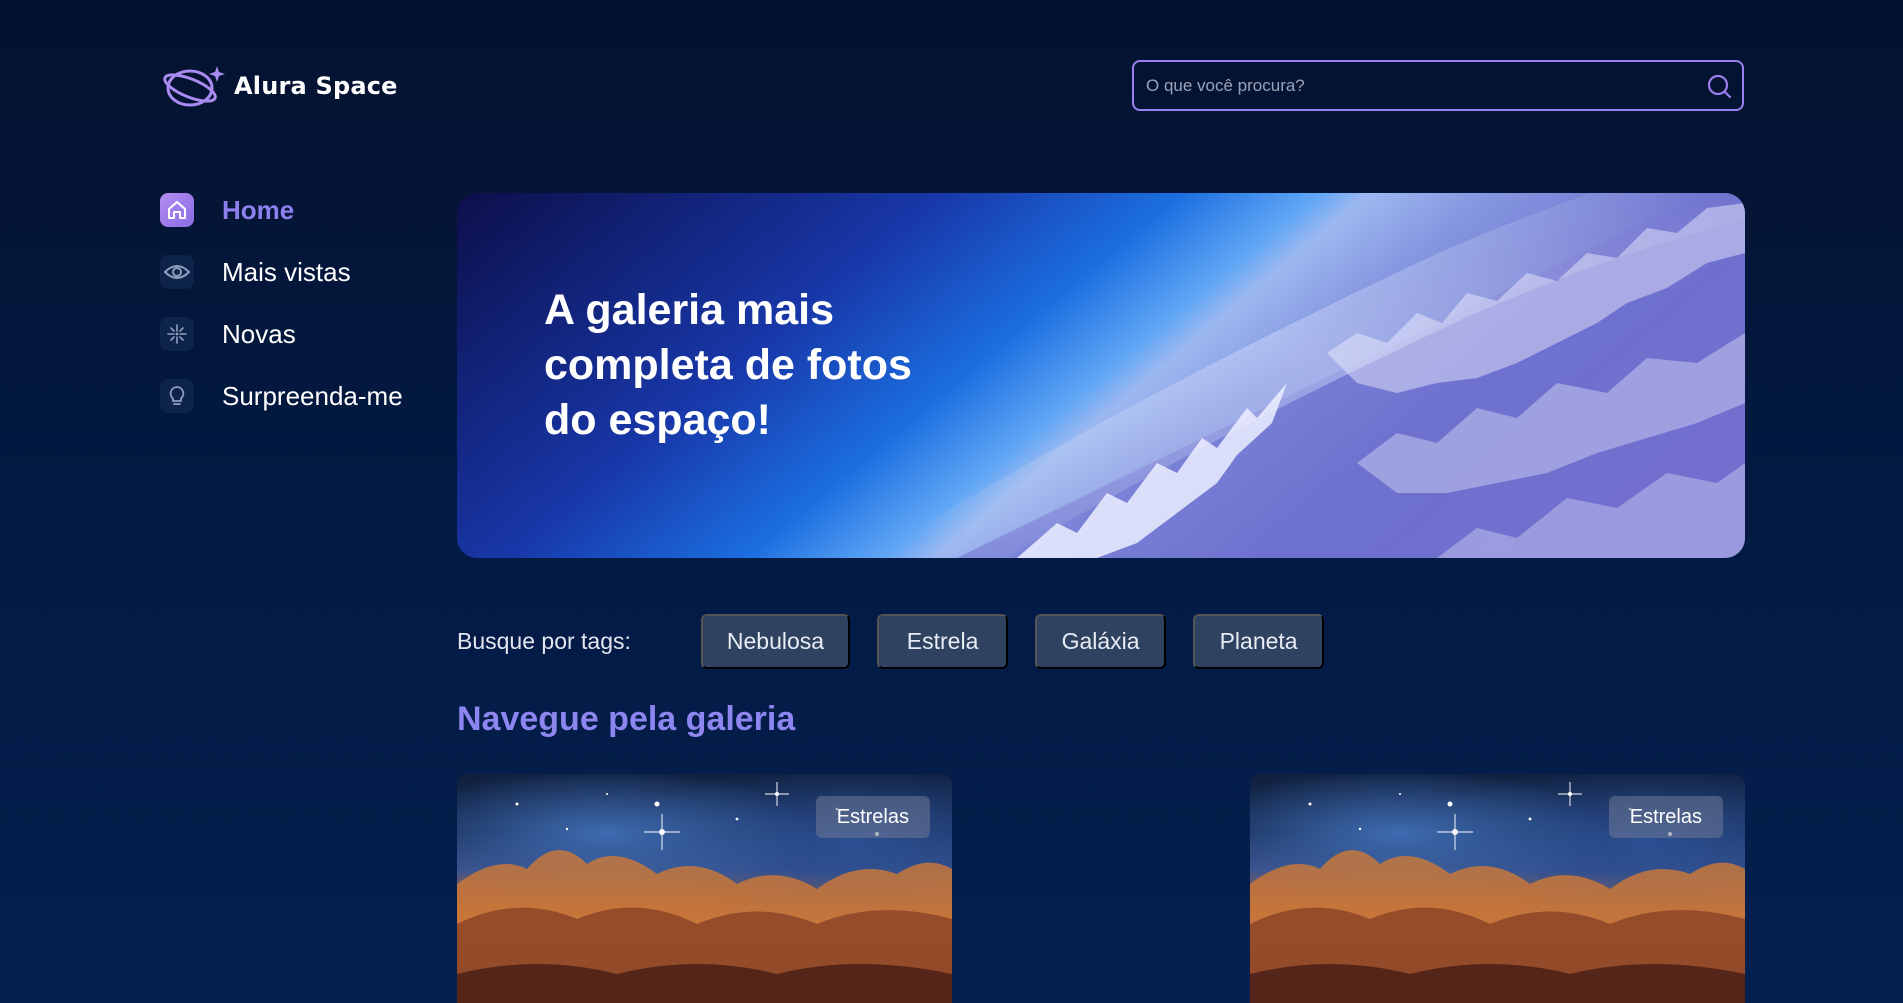  I want to click on logo: Alura Space, so click(280, 86).